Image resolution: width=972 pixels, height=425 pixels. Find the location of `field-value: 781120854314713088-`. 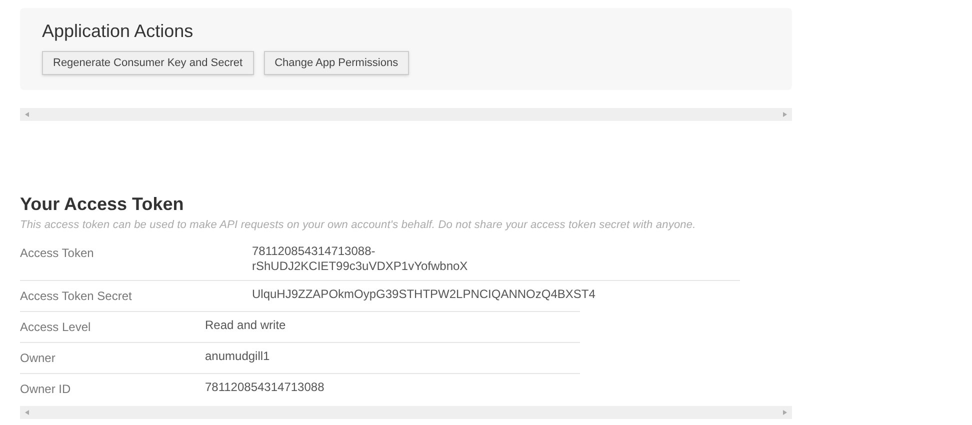

field-value: 781120854314713088- is located at coordinates (314, 251).